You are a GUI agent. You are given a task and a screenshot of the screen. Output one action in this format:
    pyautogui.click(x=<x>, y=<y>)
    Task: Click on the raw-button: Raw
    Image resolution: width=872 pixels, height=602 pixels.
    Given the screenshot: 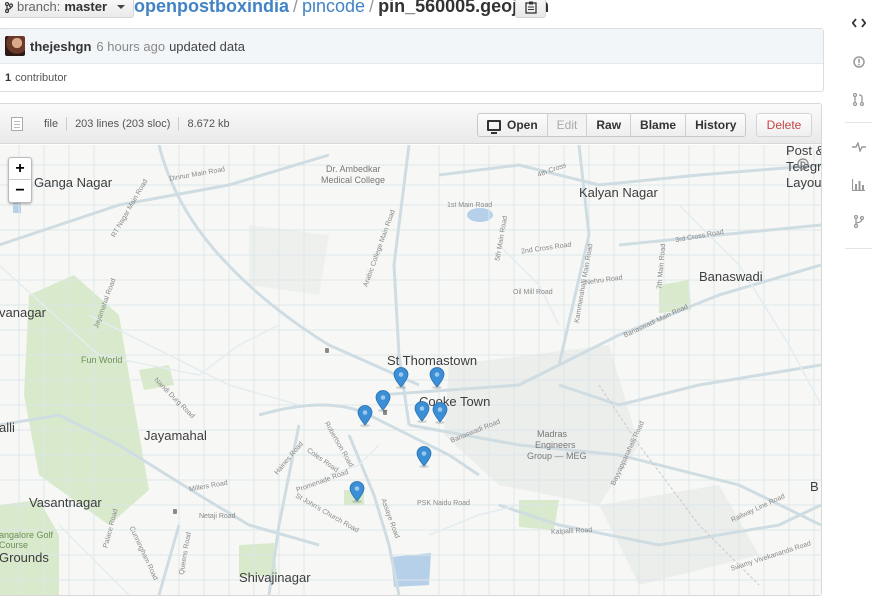 What is the action you would take?
    pyautogui.click(x=609, y=125)
    